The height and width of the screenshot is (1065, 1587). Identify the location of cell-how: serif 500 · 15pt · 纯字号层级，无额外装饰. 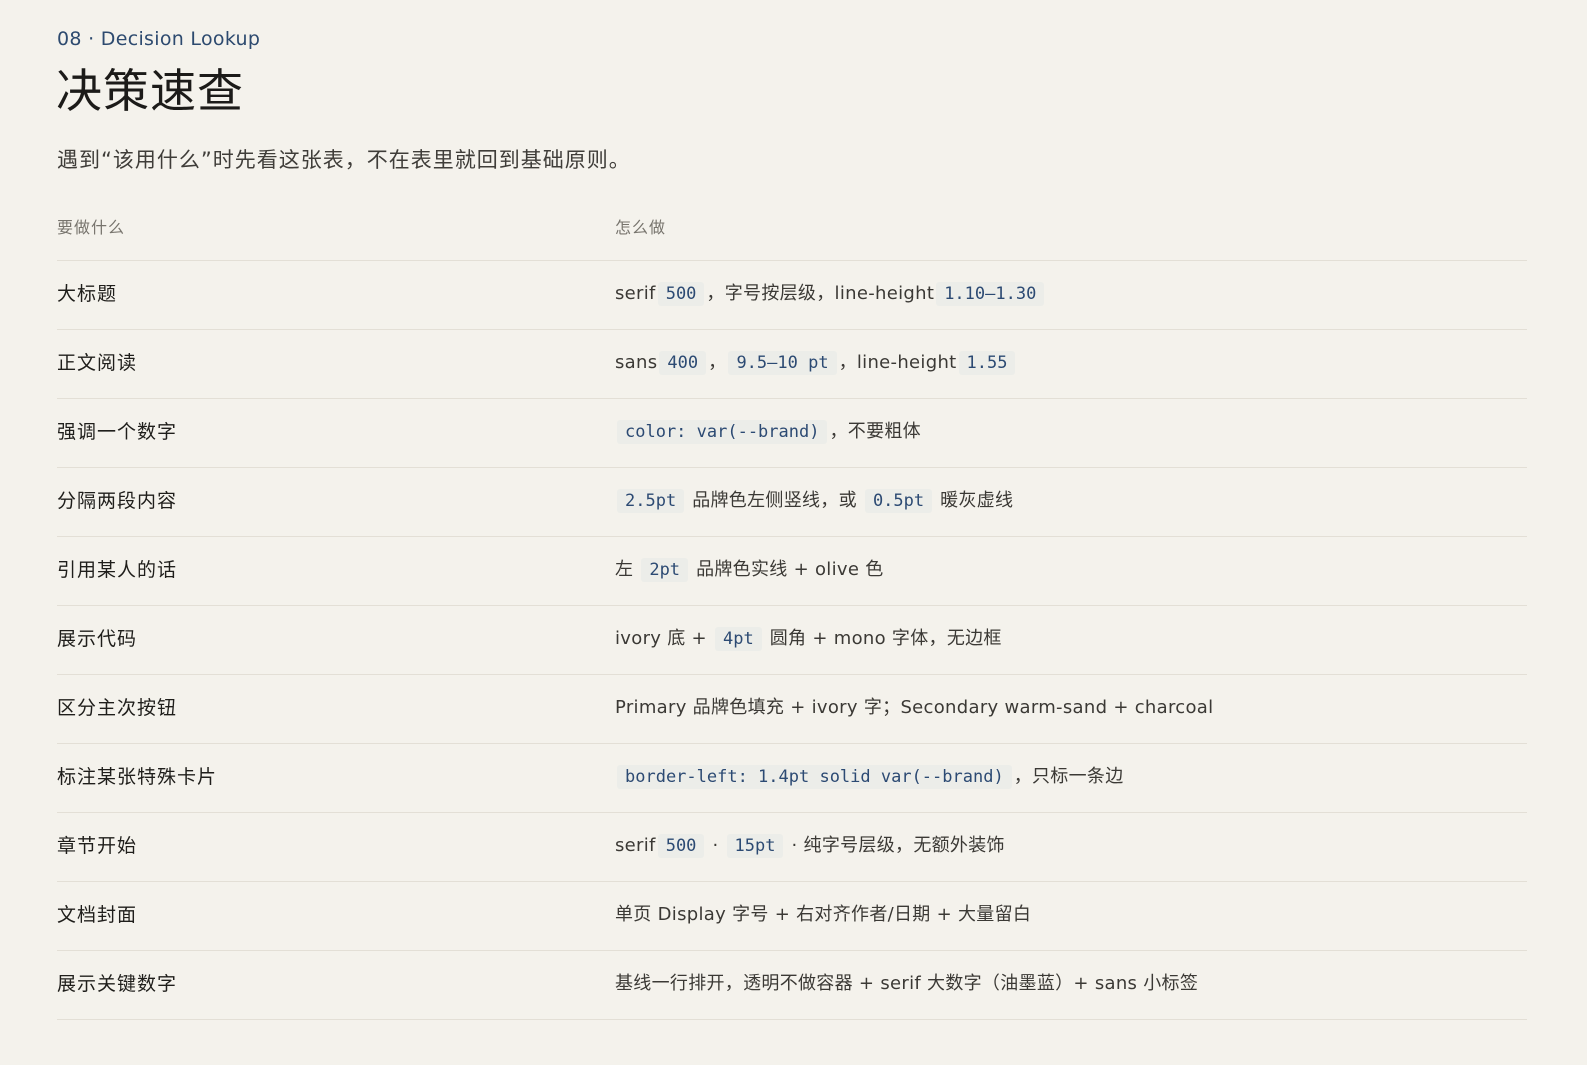
(810, 846).